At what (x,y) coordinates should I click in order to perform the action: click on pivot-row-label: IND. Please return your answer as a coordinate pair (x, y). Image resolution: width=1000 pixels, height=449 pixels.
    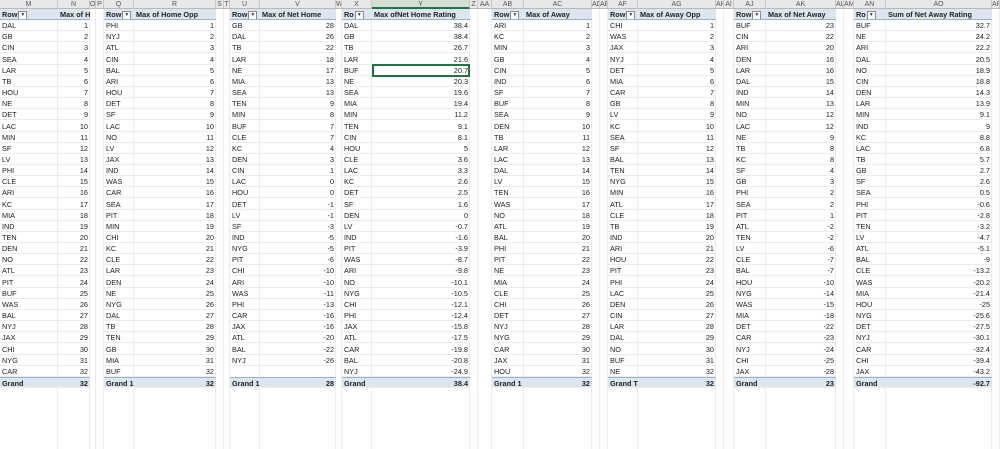
    Looking at the image, I should click on (29, 226).